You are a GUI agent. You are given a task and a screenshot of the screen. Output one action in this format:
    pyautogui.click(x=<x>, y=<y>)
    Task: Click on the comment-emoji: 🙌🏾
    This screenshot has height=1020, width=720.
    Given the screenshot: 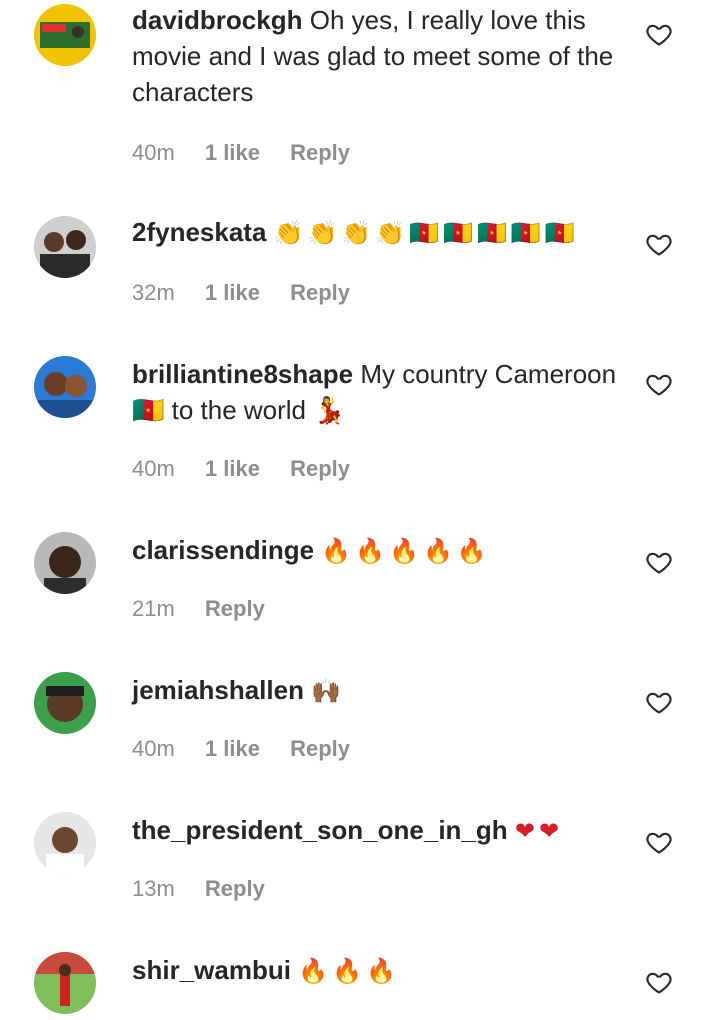 What is the action you would take?
    pyautogui.click(x=328, y=691)
    